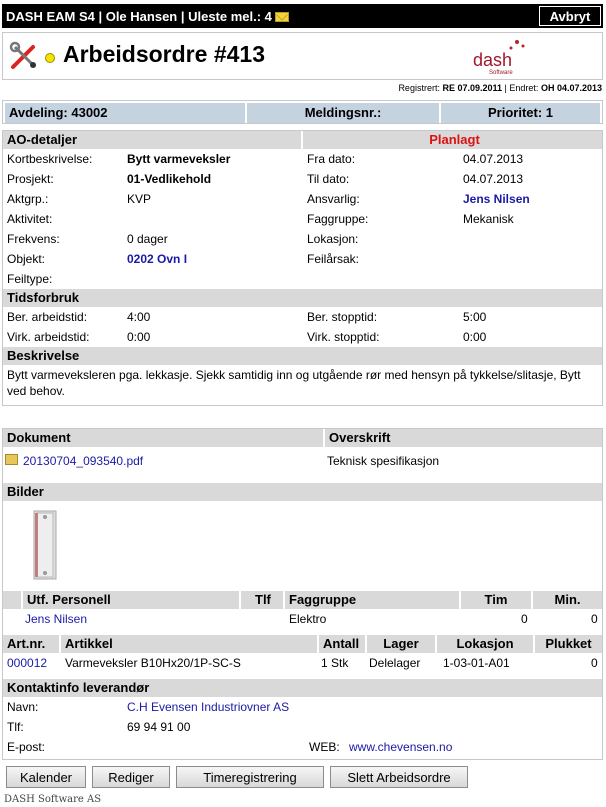  What do you see at coordinates (164, 54) in the screenshot?
I see `page-title: Arbeidsordre #413` at bounding box center [164, 54].